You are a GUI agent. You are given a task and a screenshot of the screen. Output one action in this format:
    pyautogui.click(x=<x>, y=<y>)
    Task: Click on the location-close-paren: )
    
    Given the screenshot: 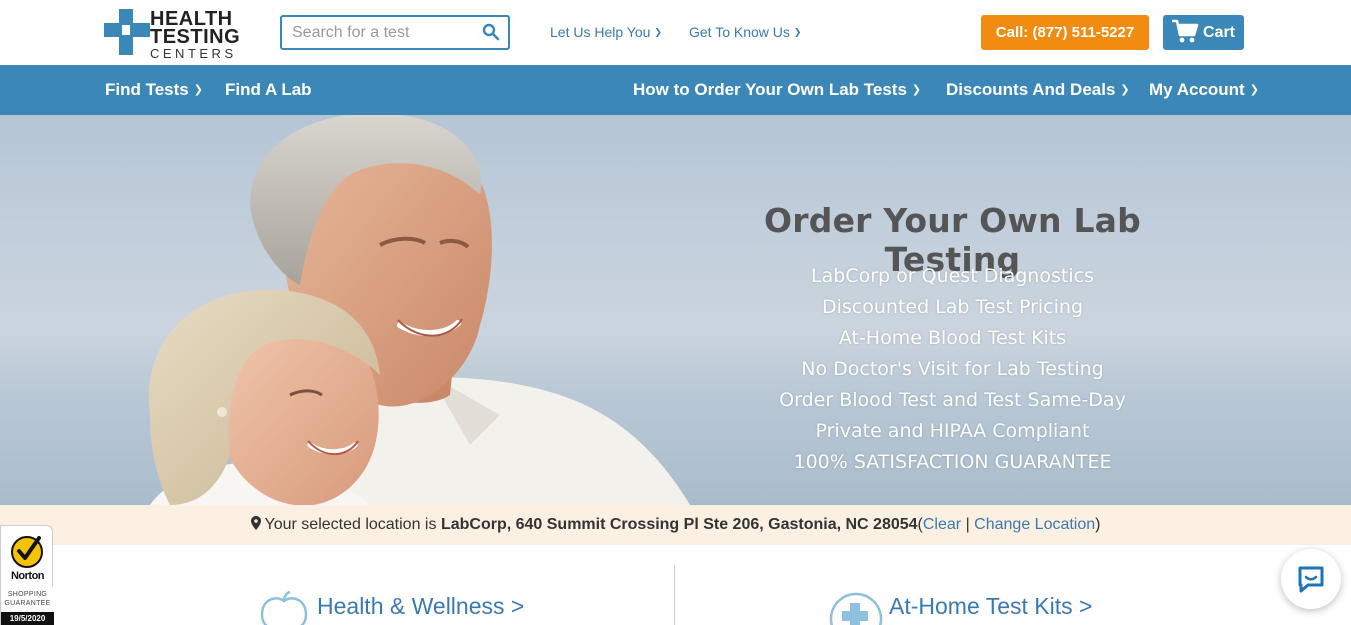 What is the action you would take?
    pyautogui.click(x=1098, y=524)
    